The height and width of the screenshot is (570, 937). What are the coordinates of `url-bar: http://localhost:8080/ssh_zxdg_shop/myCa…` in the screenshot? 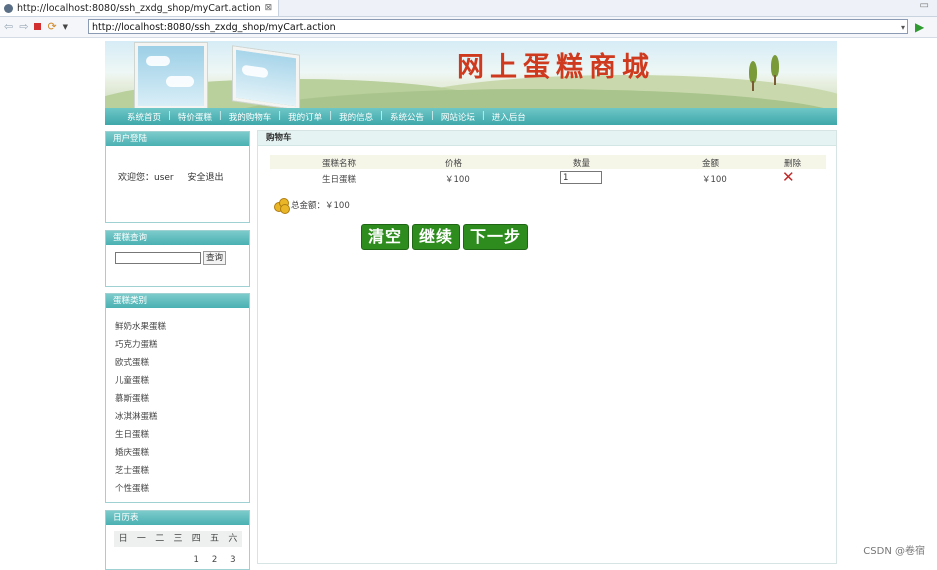 It's located at (498, 26).